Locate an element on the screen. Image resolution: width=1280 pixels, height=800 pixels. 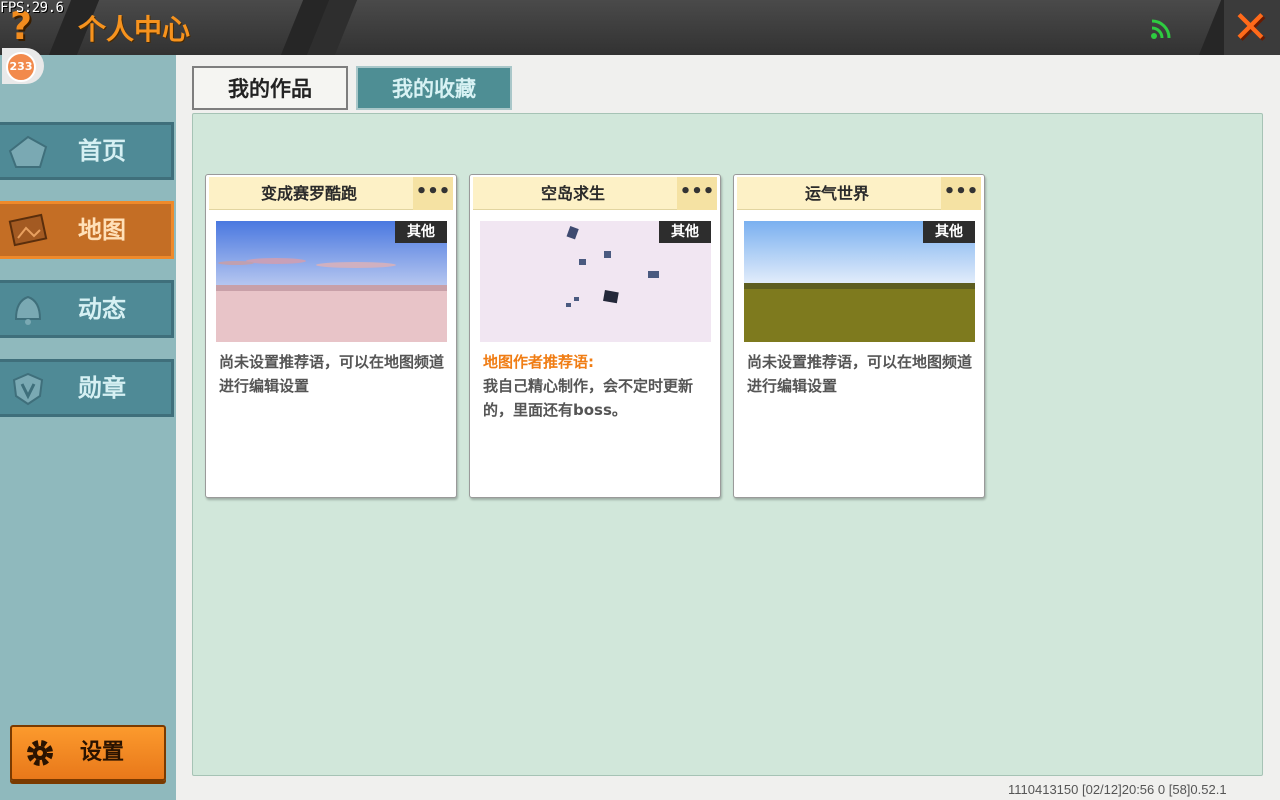
sidebar: 首页 地图 动态 勋章 设置 is located at coordinates (88, 427).